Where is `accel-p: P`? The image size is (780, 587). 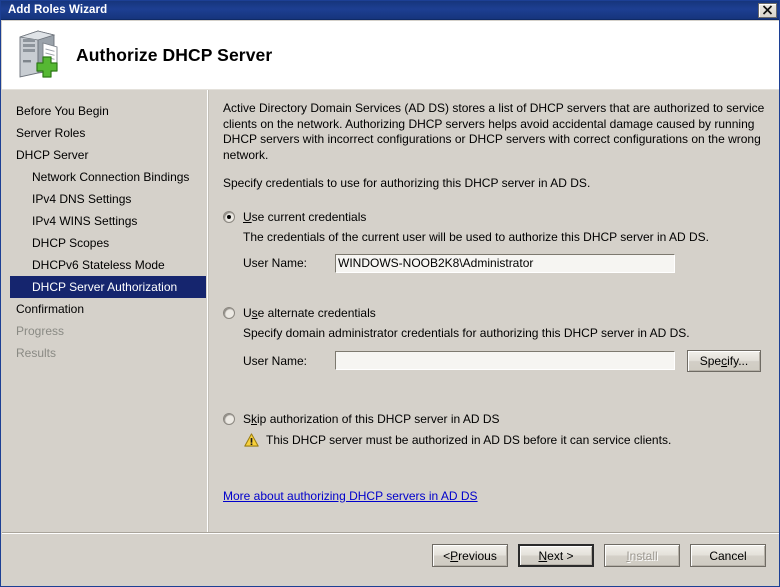
accel-p: P is located at coordinates (454, 555).